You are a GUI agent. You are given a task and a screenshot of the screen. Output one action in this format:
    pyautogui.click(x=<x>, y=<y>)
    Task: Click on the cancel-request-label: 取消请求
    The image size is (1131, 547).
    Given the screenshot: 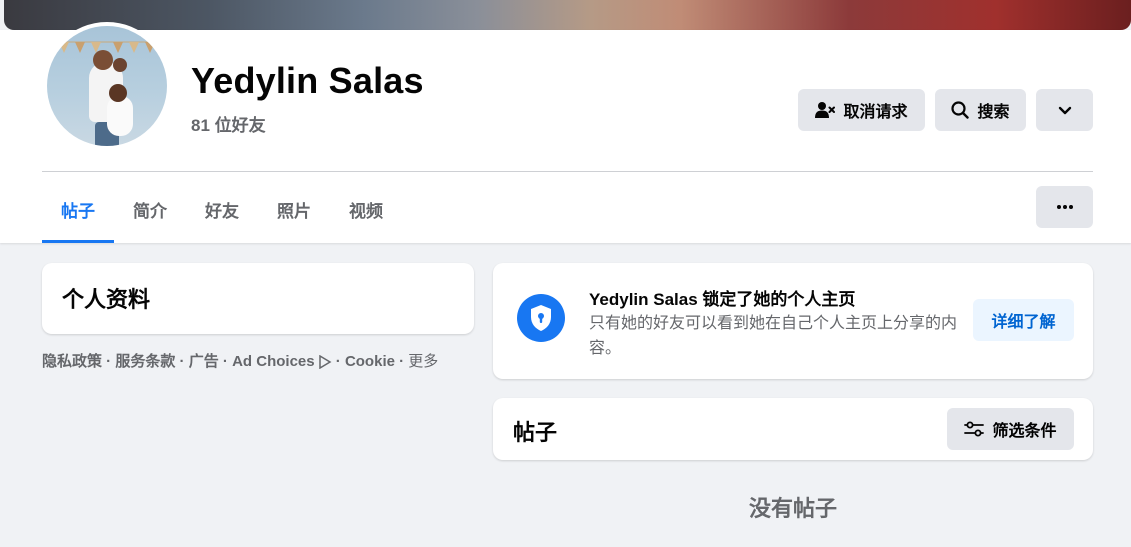 What is the action you would take?
    pyautogui.click(x=875, y=112)
    